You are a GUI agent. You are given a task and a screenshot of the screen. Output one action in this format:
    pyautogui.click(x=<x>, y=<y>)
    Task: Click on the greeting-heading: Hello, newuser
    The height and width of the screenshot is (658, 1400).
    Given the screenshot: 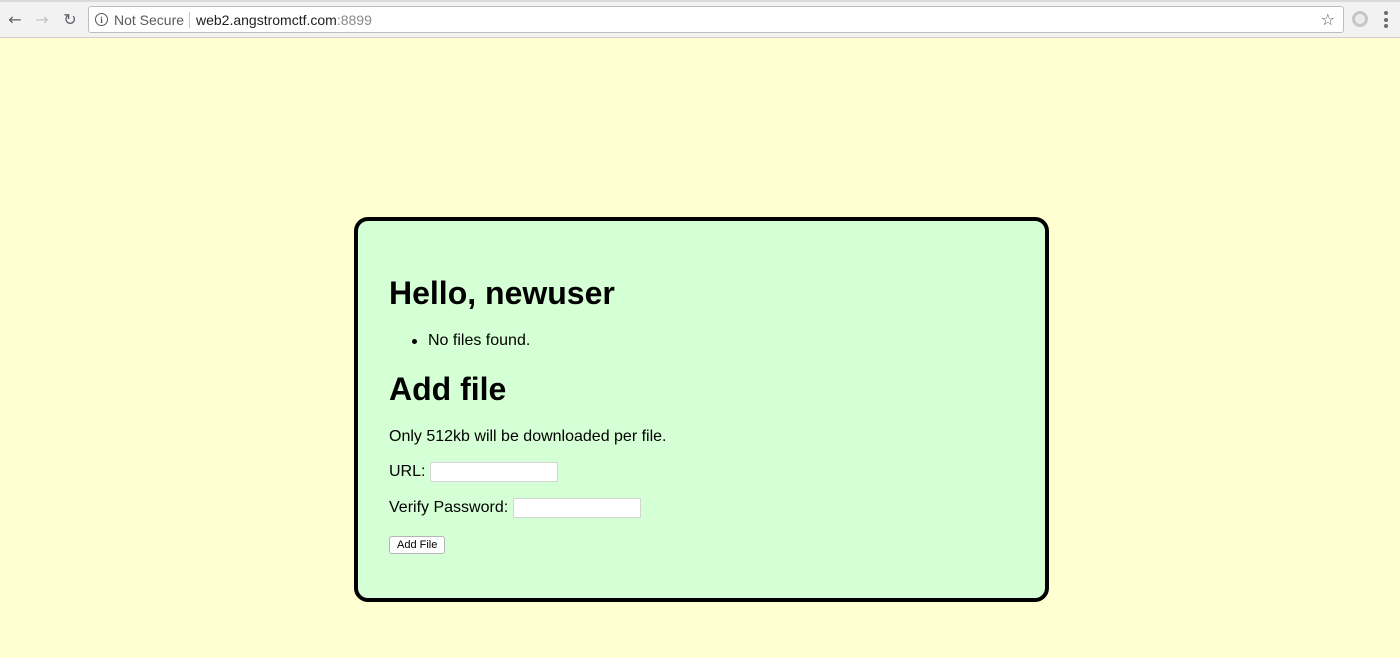 What is the action you would take?
    pyautogui.click(x=502, y=293)
    